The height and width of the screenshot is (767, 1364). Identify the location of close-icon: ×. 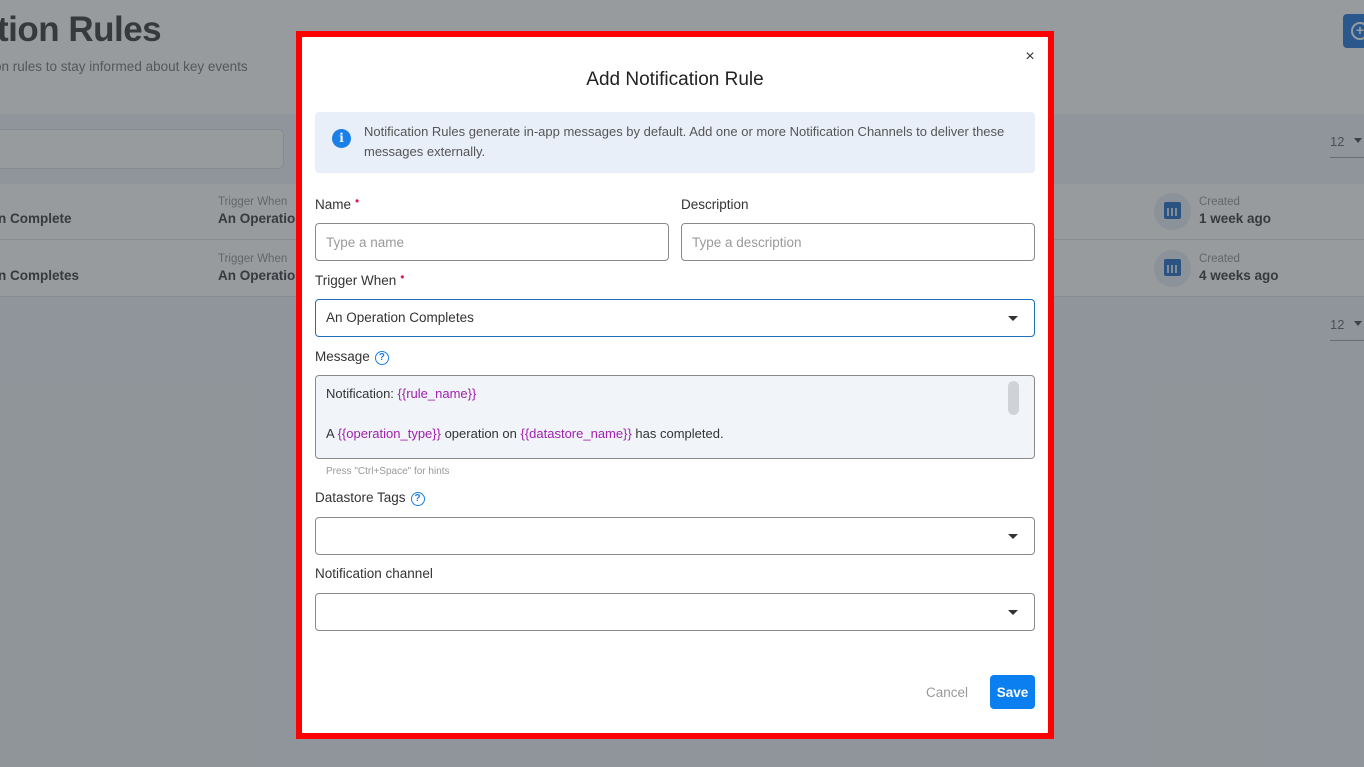
(1030, 57).